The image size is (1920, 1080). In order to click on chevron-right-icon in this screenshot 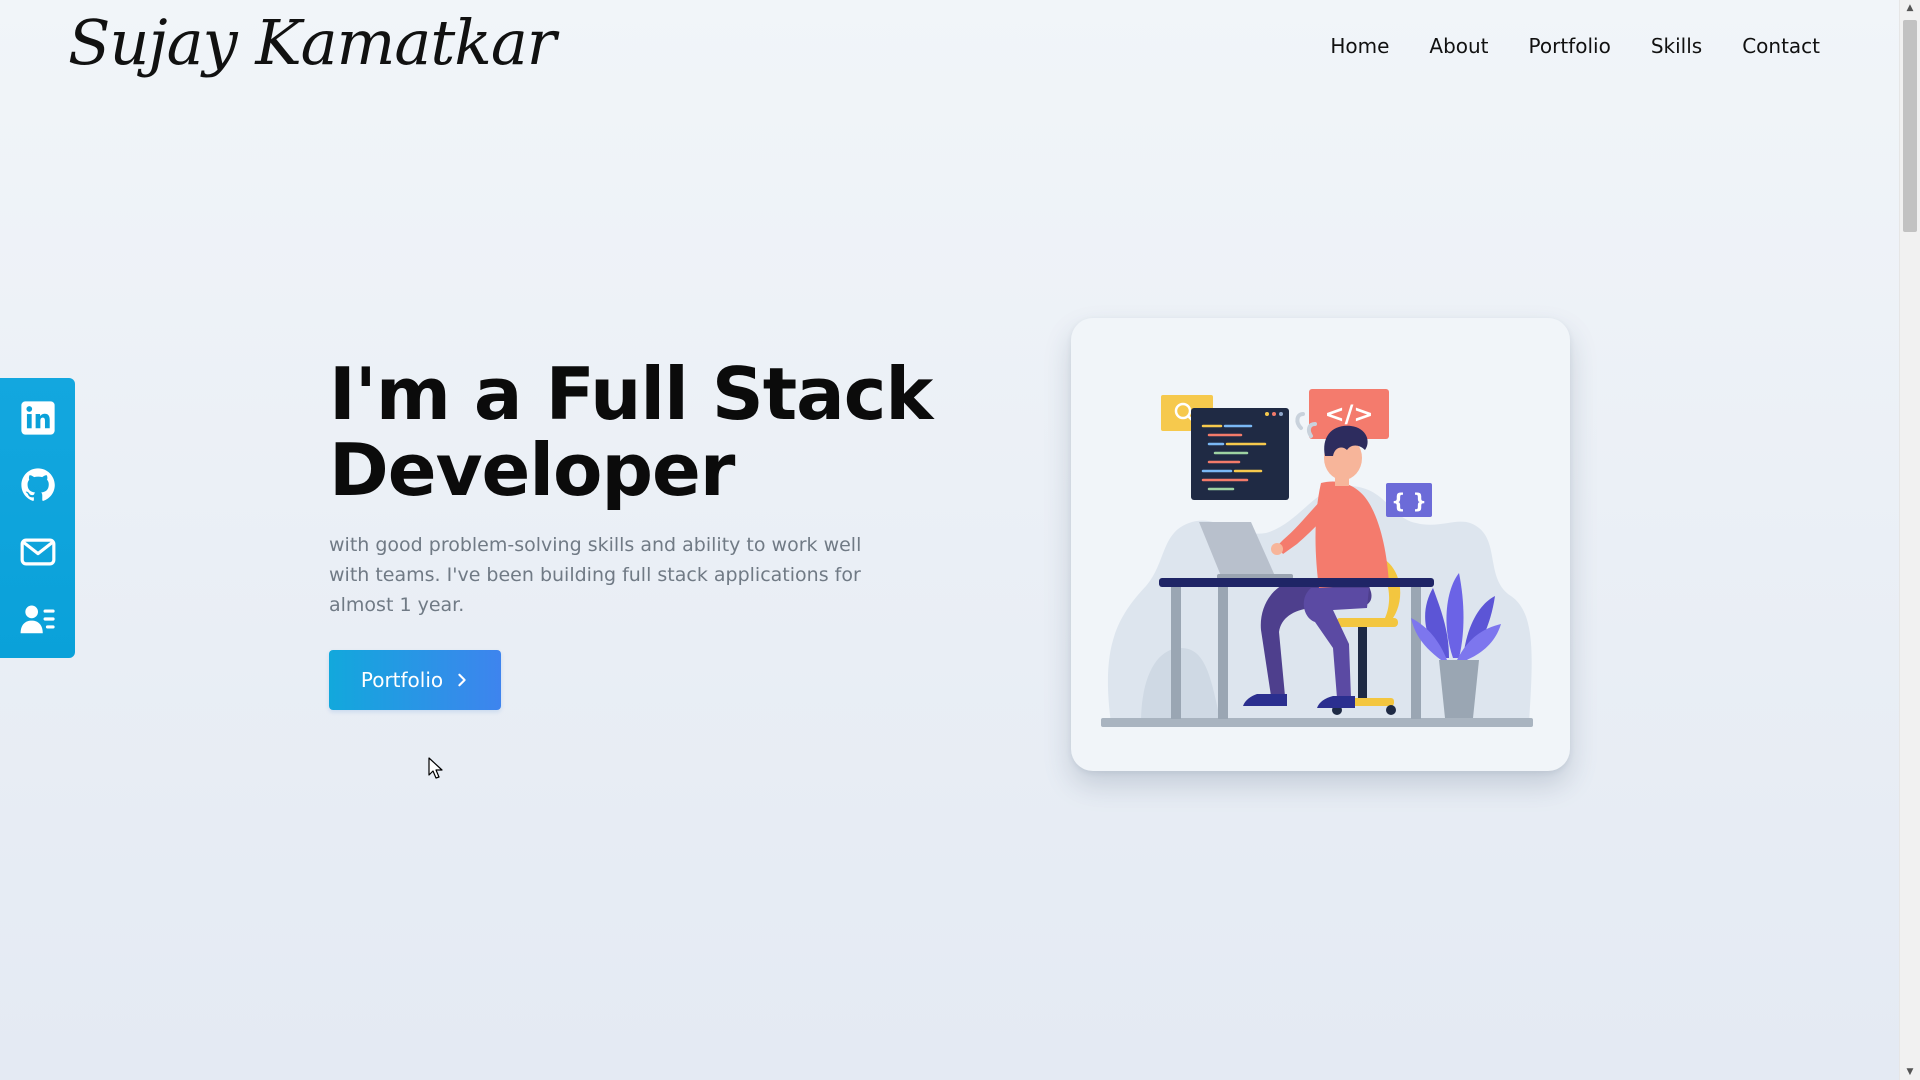, I will do `click(462, 680)`.